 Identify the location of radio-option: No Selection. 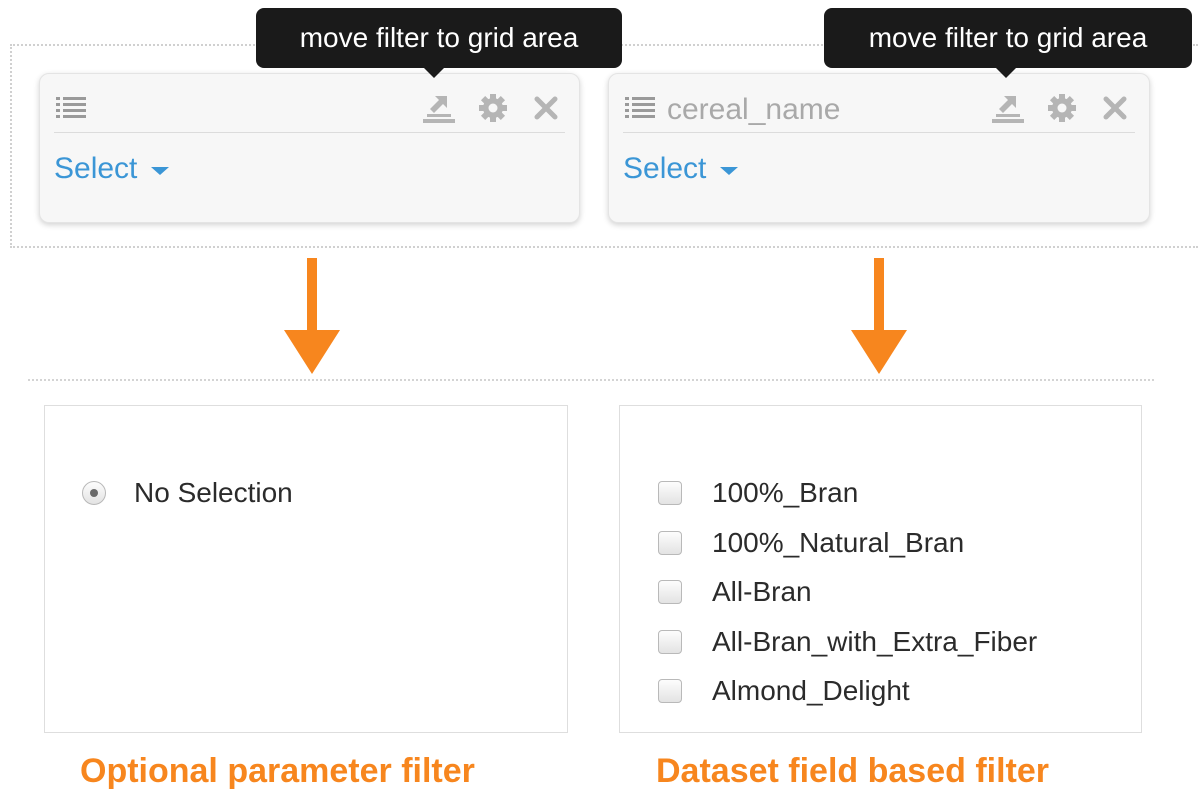
(187, 493).